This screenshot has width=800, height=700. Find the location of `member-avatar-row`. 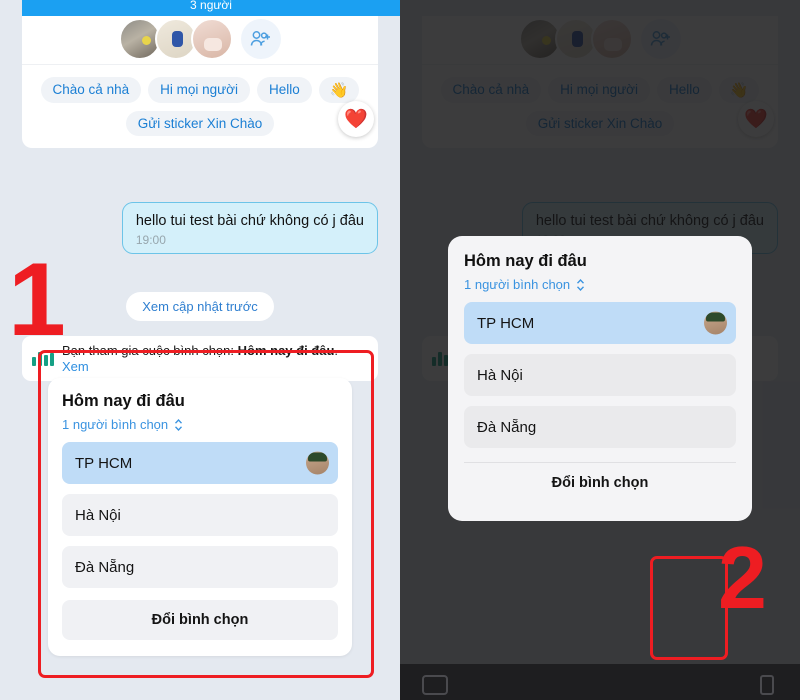

member-avatar-row is located at coordinates (200, 40).